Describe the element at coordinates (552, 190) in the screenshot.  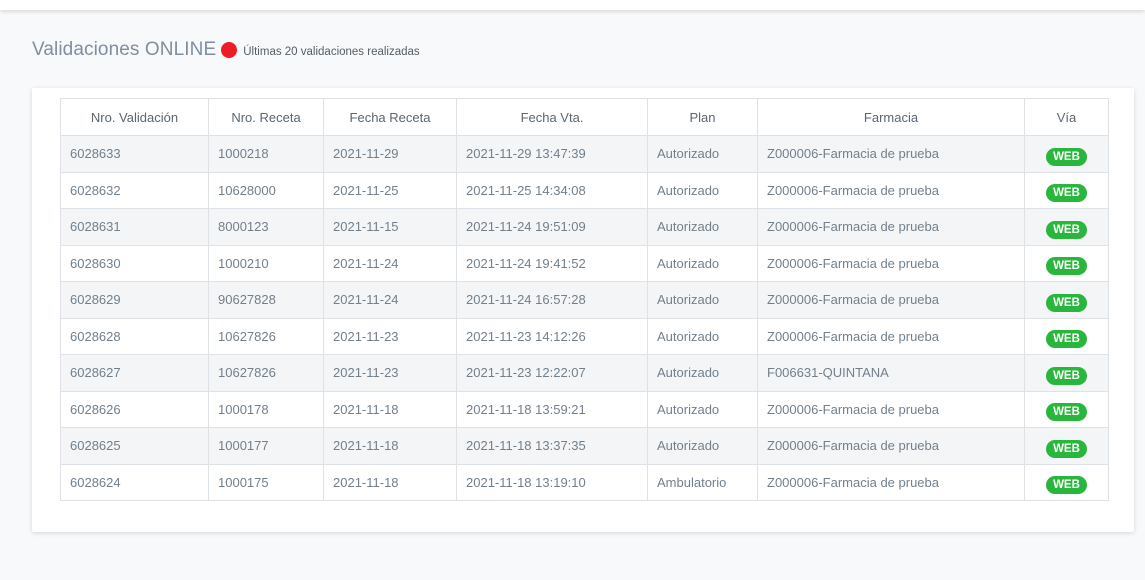
I see `cell-fecha-vta: 2021-11-25 14:34:08` at that location.